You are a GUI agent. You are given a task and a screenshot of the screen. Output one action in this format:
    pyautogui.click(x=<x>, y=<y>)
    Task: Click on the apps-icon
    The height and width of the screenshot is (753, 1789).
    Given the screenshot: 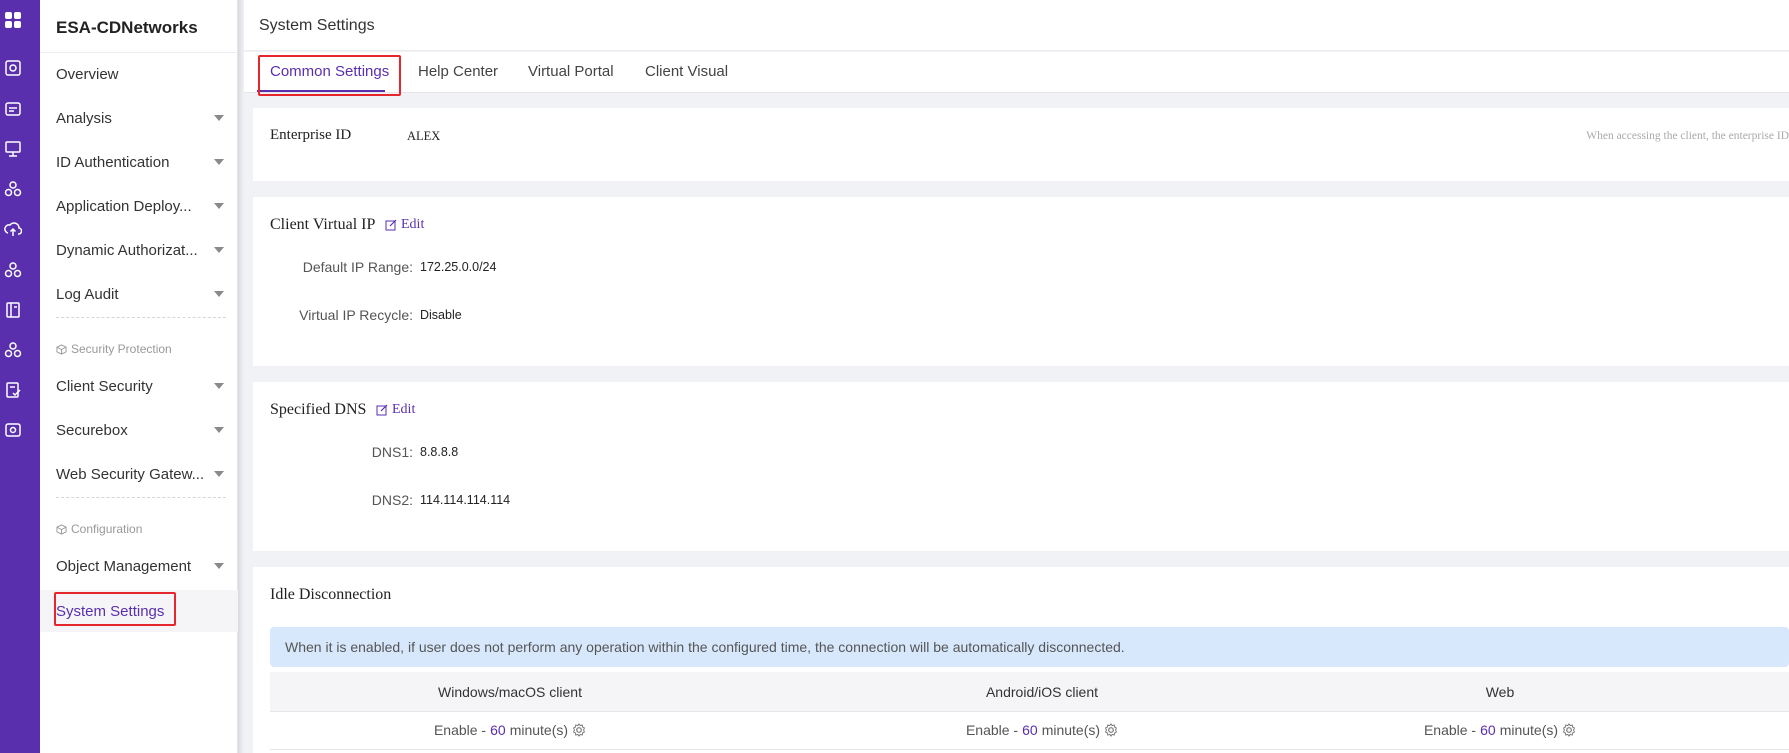 What is the action you would take?
    pyautogui.click(x=13, y=20)
    